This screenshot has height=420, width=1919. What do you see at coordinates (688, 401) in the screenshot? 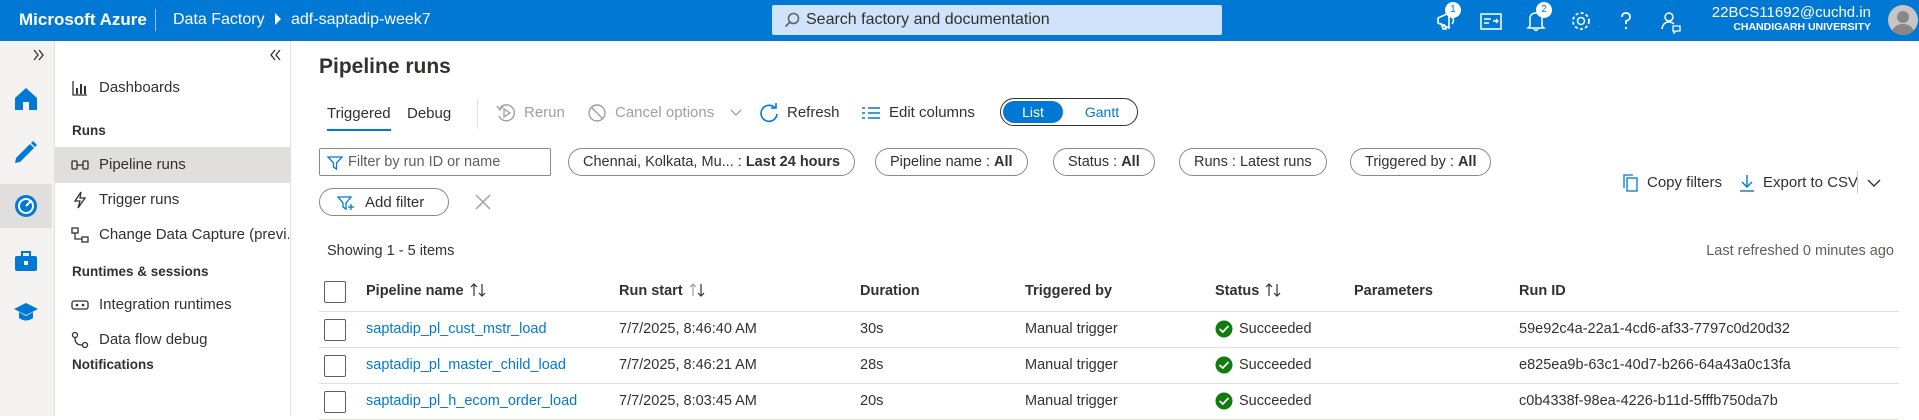
I see `run-start-cell: 7/7/2025, 8:03:45 AM` at bounding box center [688, 401].